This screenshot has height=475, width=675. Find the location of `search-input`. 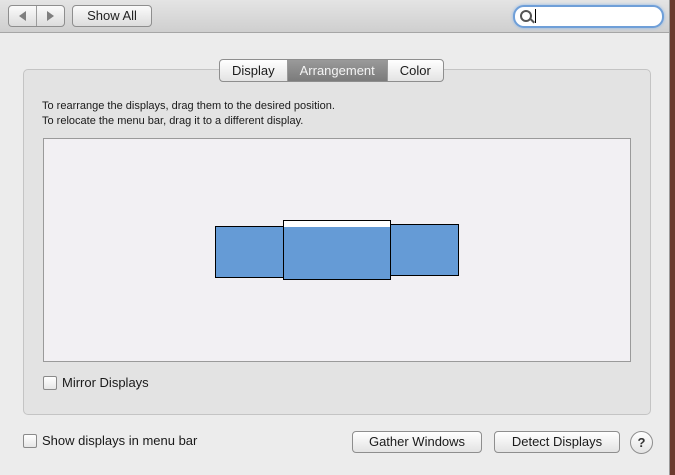

search-input is located at coordinates (588, 16).